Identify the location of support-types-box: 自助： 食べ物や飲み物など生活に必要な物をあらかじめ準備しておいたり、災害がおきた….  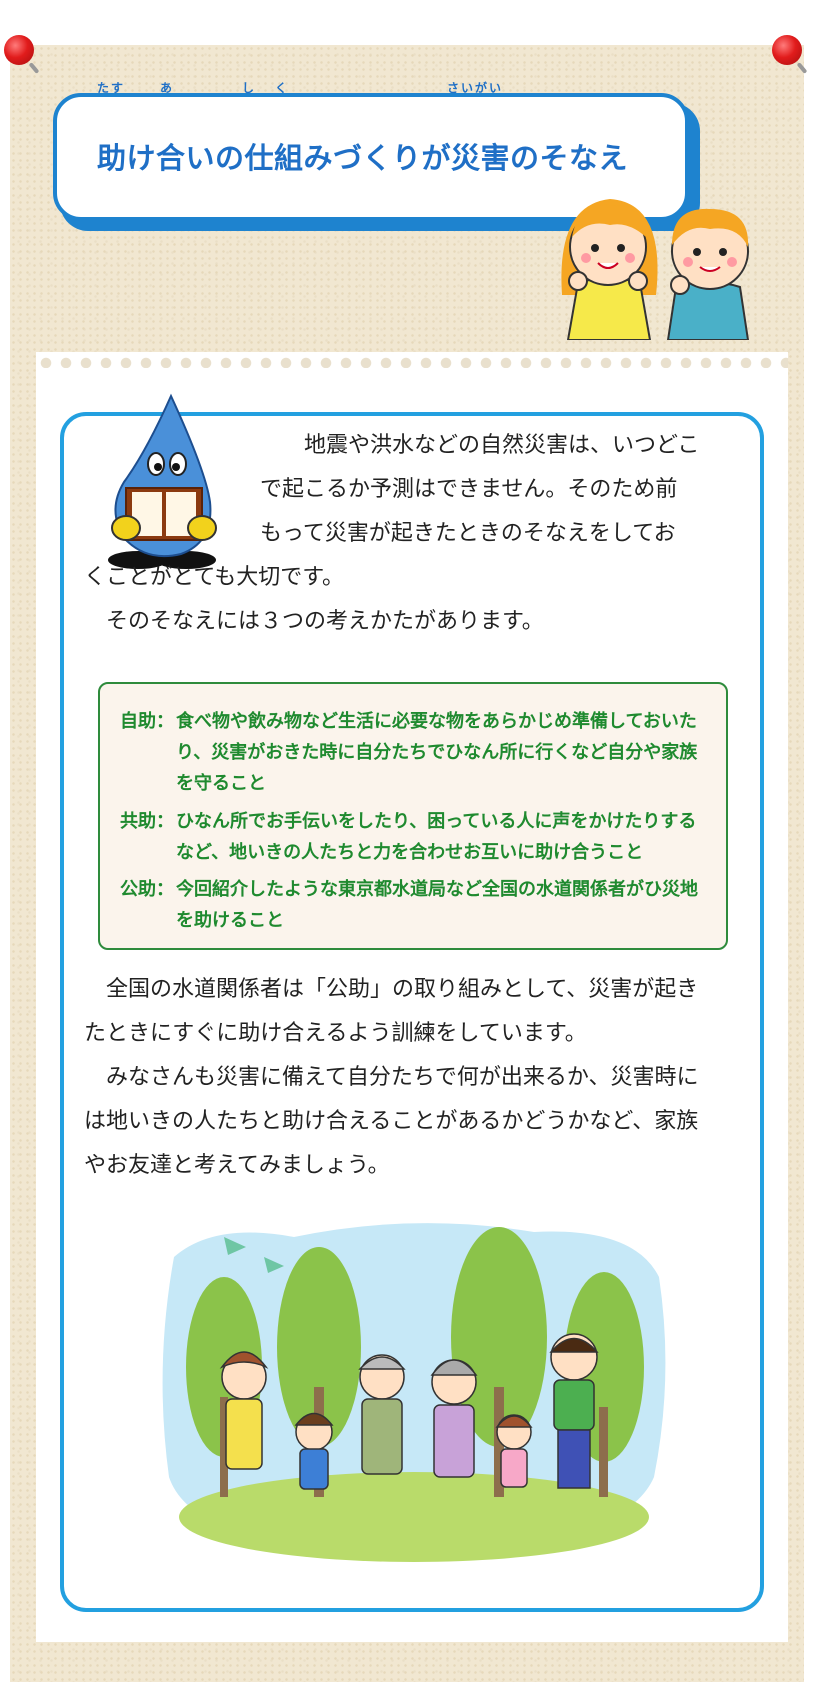
(413, 816).